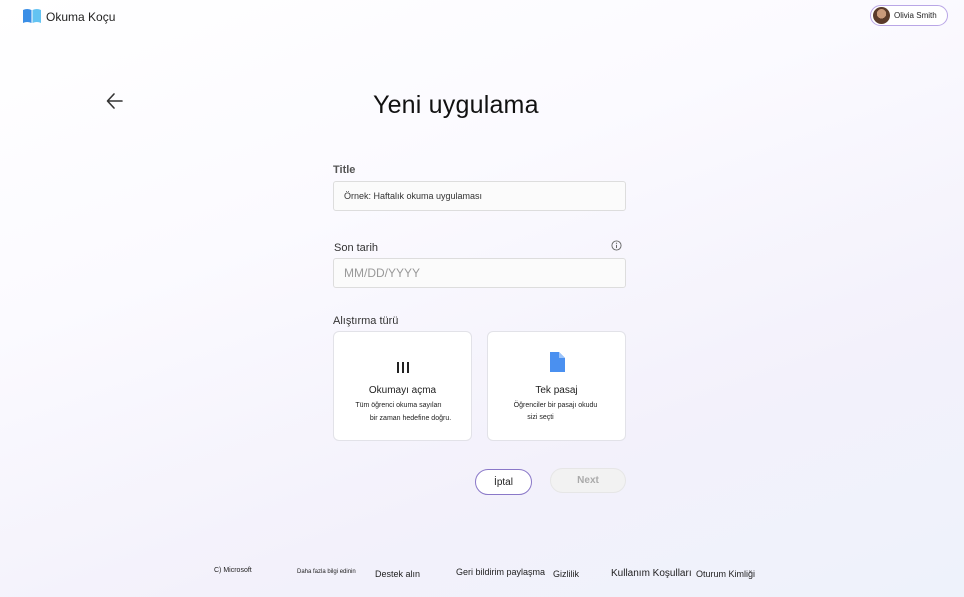 The height and width of the screenshot is (597, 964). Describe the element at coordinates (651, 573) in the screenshot. I see `footer-terms-link: Kullanım Koşulları` at that location.